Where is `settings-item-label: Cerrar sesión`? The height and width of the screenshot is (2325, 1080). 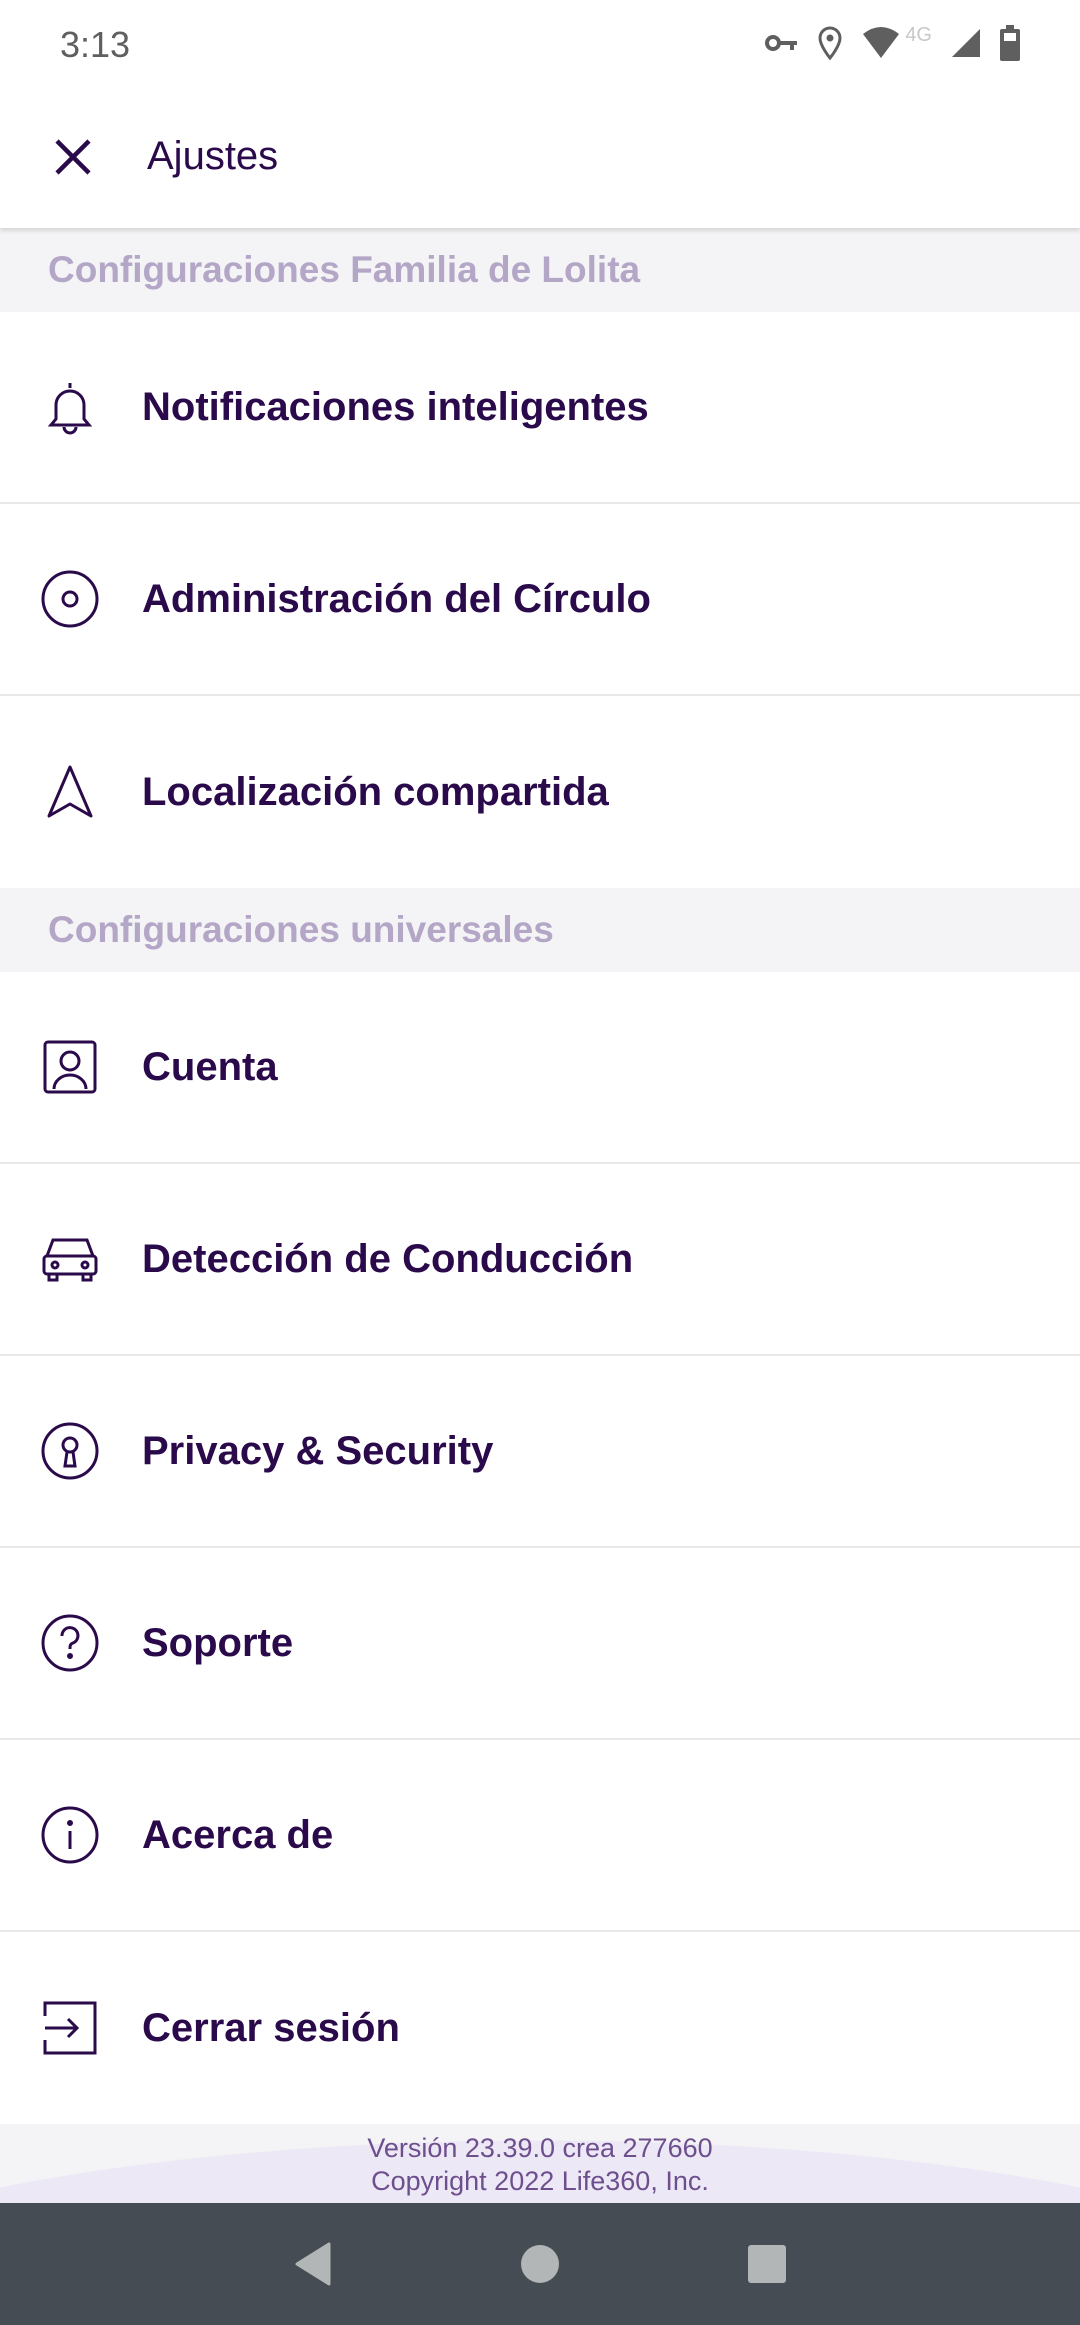
settings-item-label: Cerrar sesión is located at coordinates (271, 2027).